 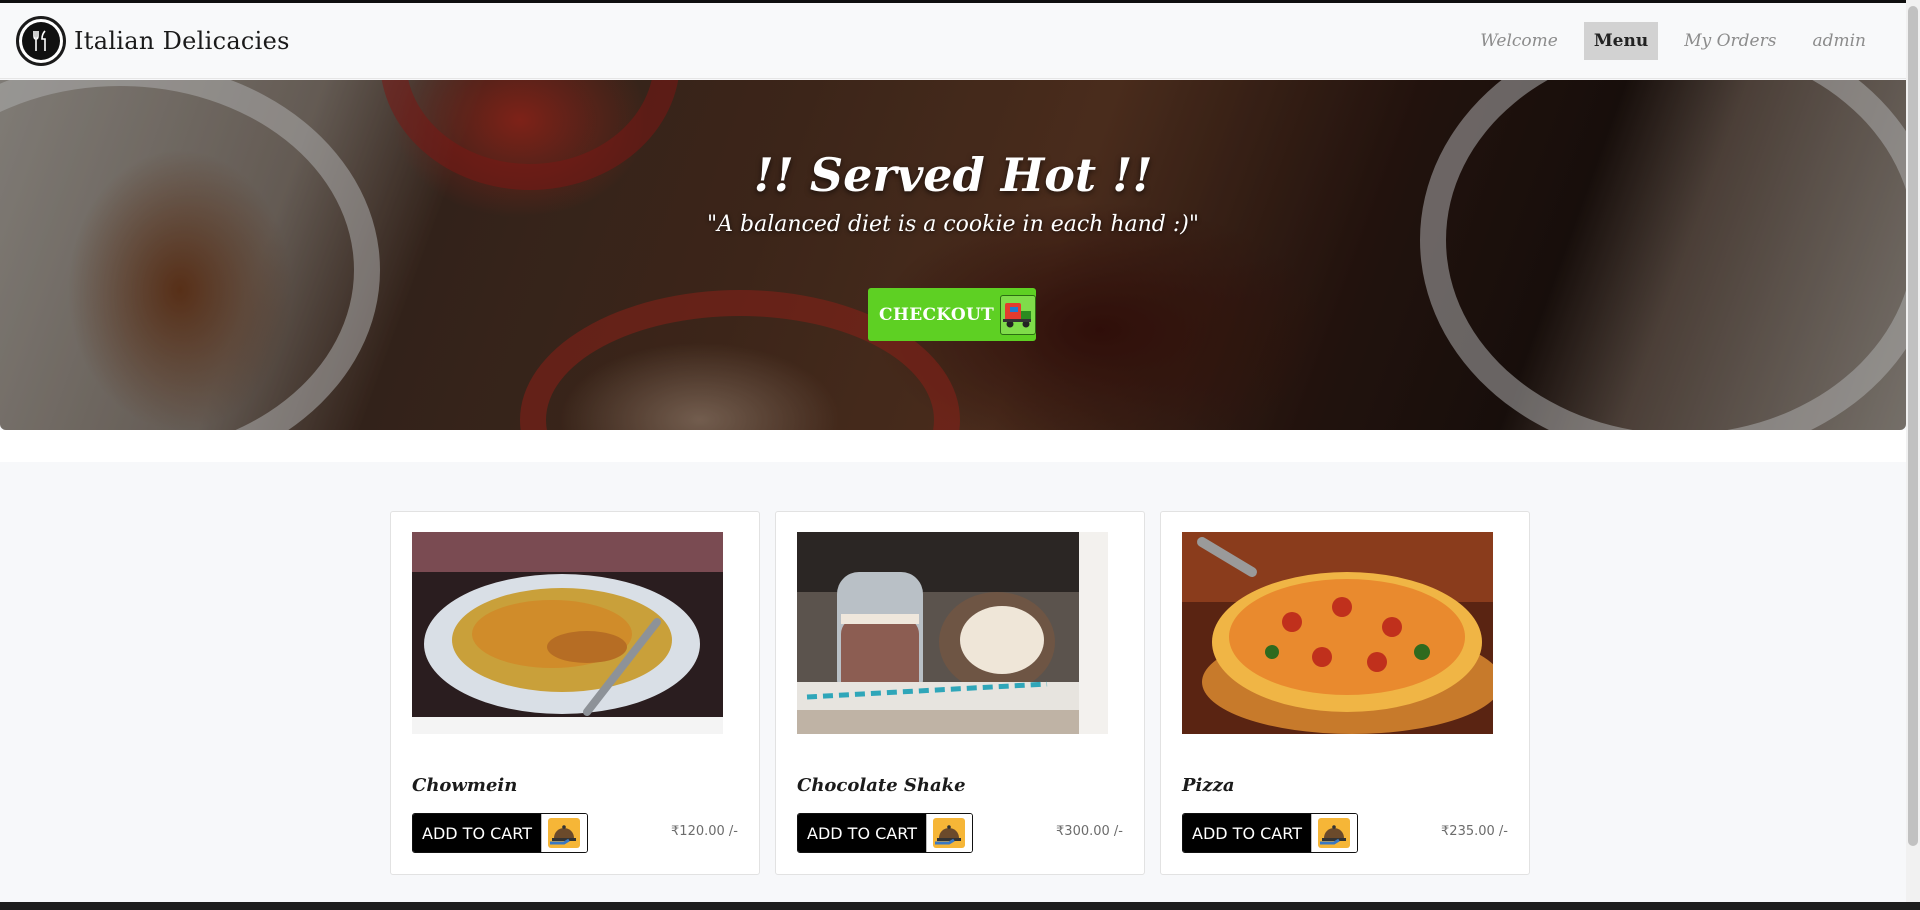 I want to click on nav-link-welcome: Welcome, so click(x=1519, y=41).